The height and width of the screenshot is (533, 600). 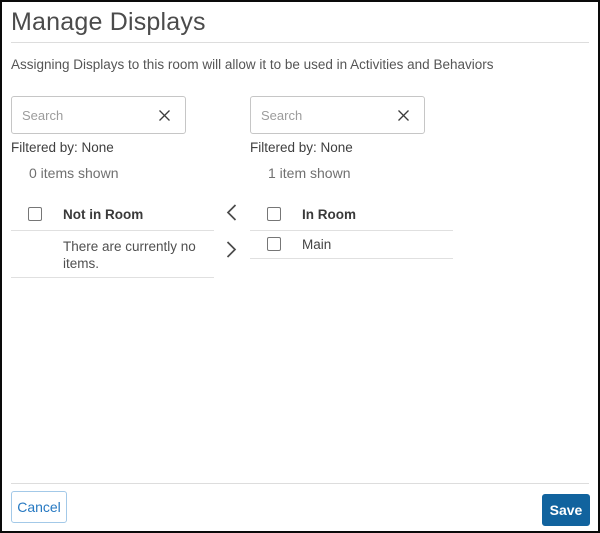 What do you see at coordinates (566, 510) in the screenshot?
I see `save-button: Save` at bounding box center [566, 510].